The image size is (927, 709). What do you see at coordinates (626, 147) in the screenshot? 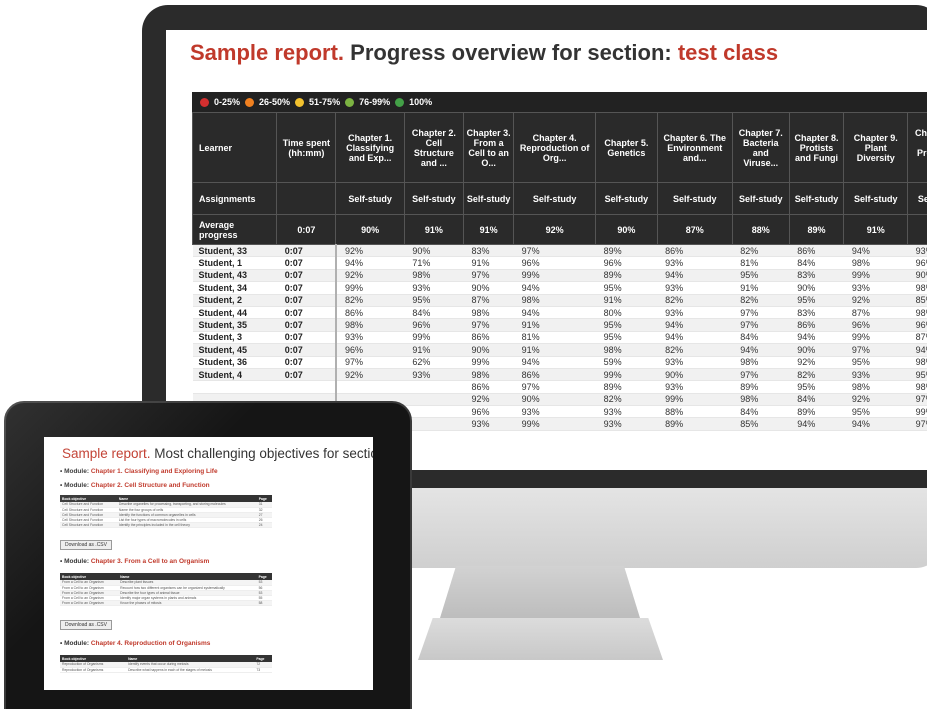
I see `column-header: Chapter 5. Genetics` at bounding box center [626, 147].